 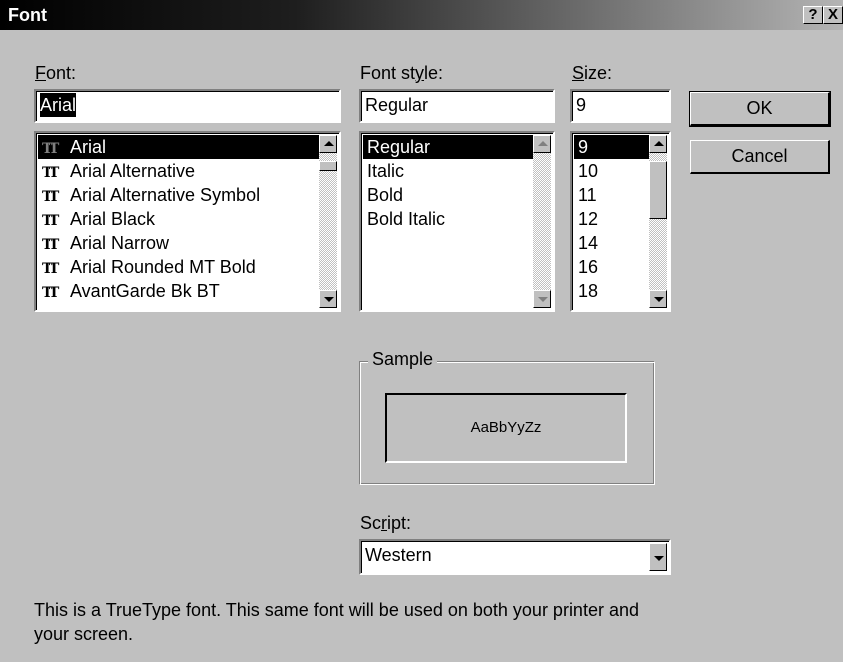 I want to click on style-list-item: Regular, so click(x=448, y=147).